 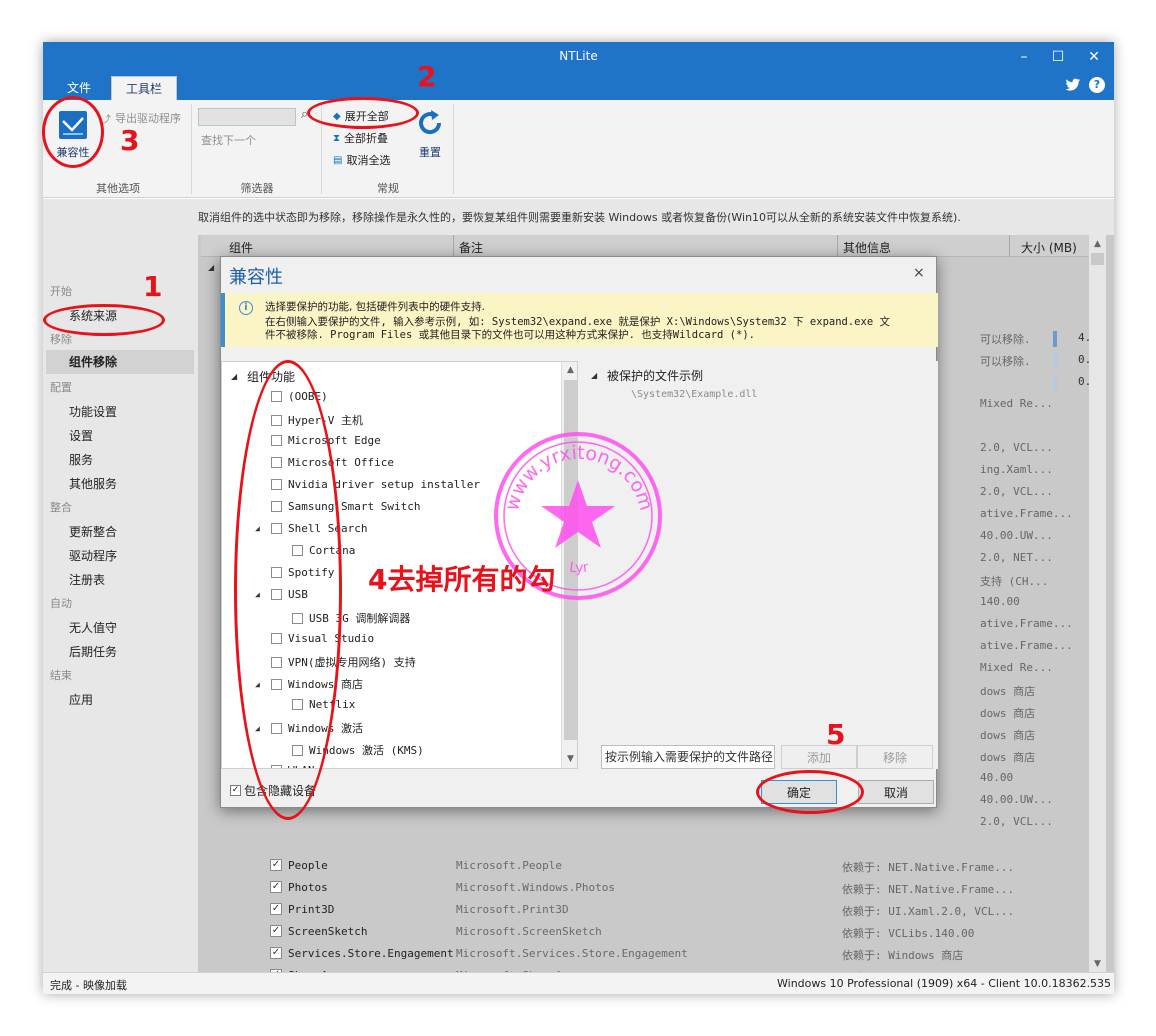 I want to click on expand-toggle-icon: ◢, so click(x=211, y=267).